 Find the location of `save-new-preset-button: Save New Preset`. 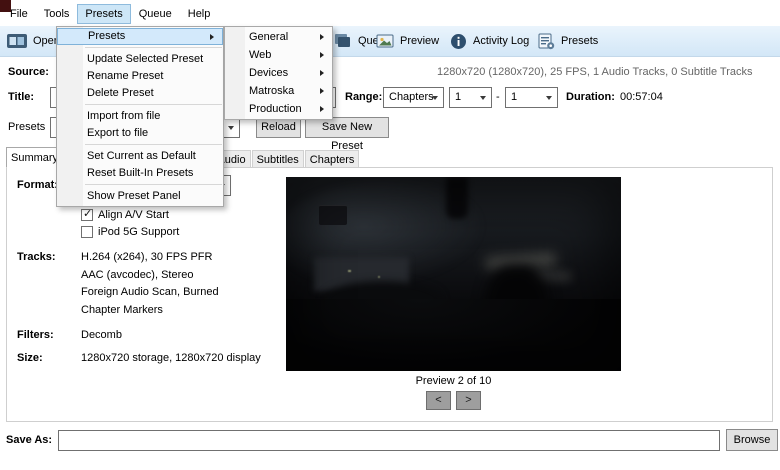

save-new-preset-button: Save New Preset is located at coordinates (347, 134).